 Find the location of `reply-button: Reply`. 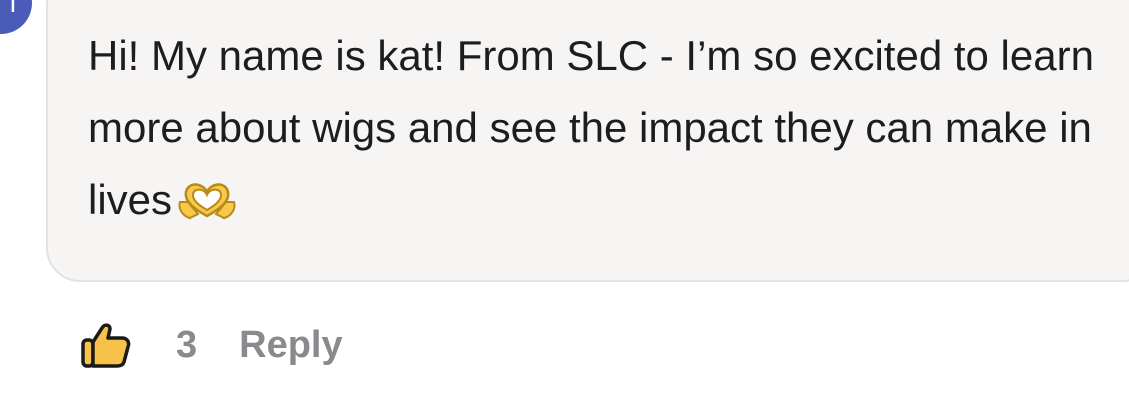

reply-button: Reply is located at coordinates (290, 345).